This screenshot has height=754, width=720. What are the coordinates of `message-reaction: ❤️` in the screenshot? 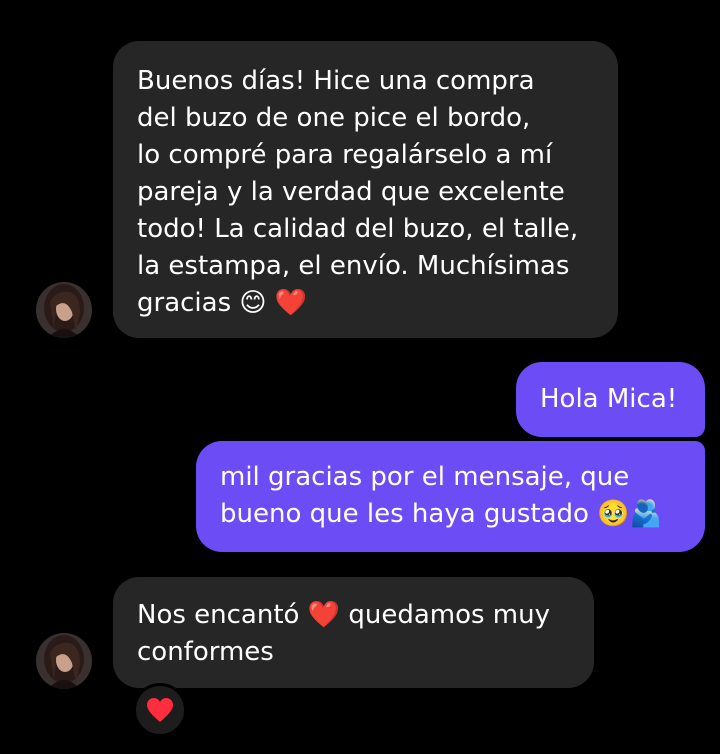 It's located at (160, 710).